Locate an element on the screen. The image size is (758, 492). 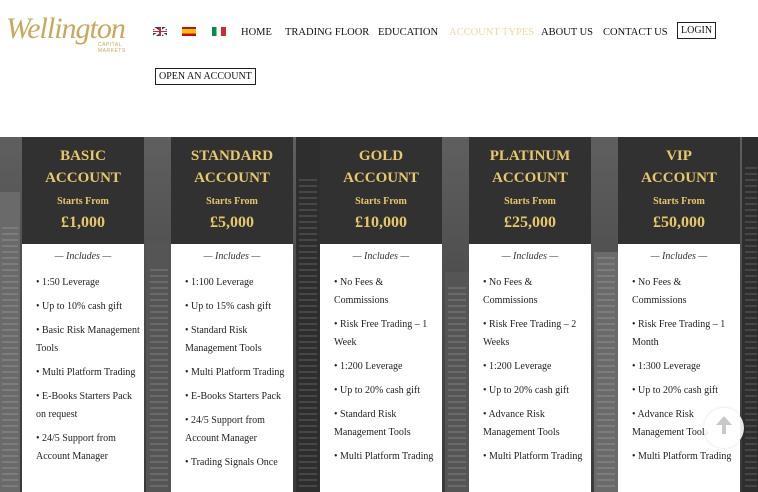
scroll-to-top-button is located at coordinates (724, 428).